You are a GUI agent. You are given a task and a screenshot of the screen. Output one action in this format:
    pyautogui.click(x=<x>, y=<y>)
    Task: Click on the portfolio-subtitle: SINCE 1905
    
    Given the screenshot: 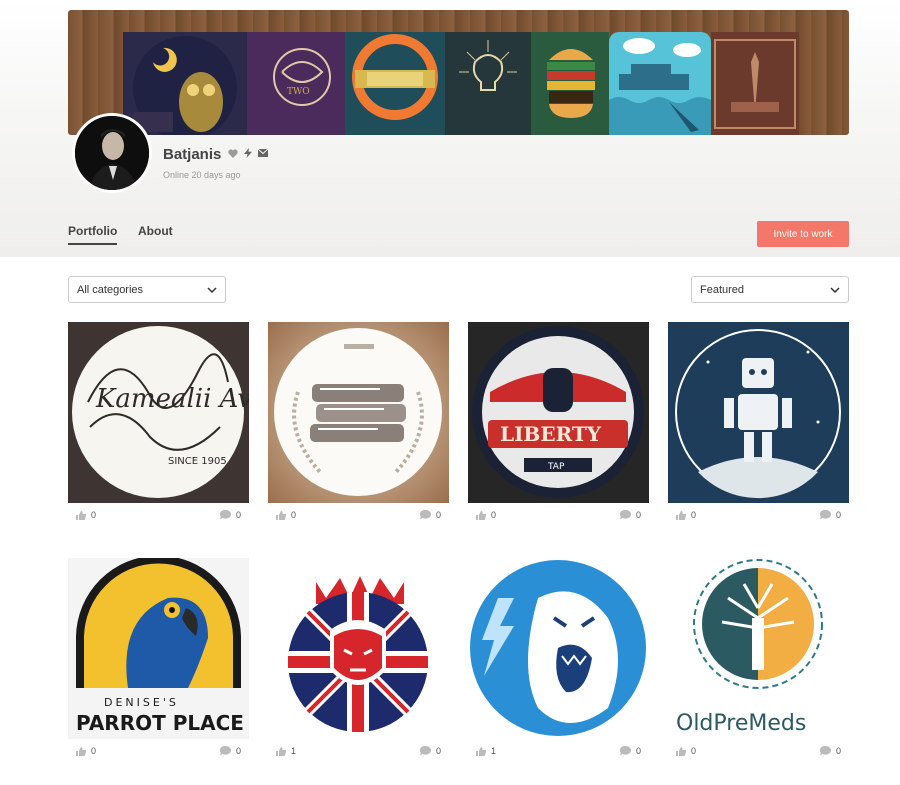 What is the action you would take?
    pyautogui.click(x=197, y=461)
    